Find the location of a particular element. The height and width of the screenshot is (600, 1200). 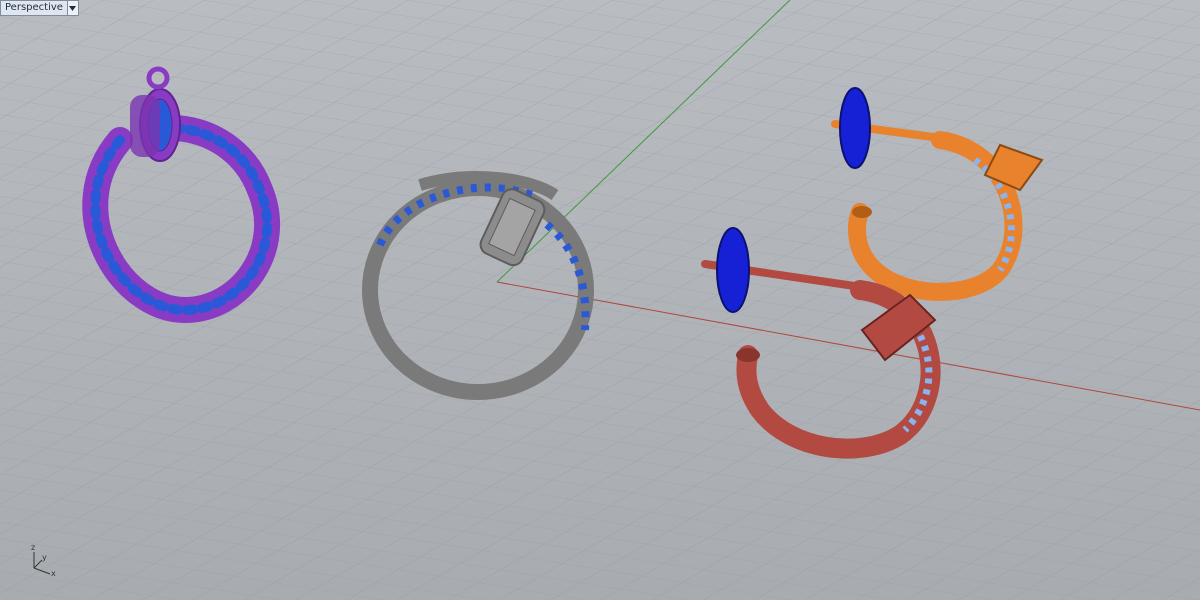

viewport-title-tab: Perspective is located at coordinates (39, 8).